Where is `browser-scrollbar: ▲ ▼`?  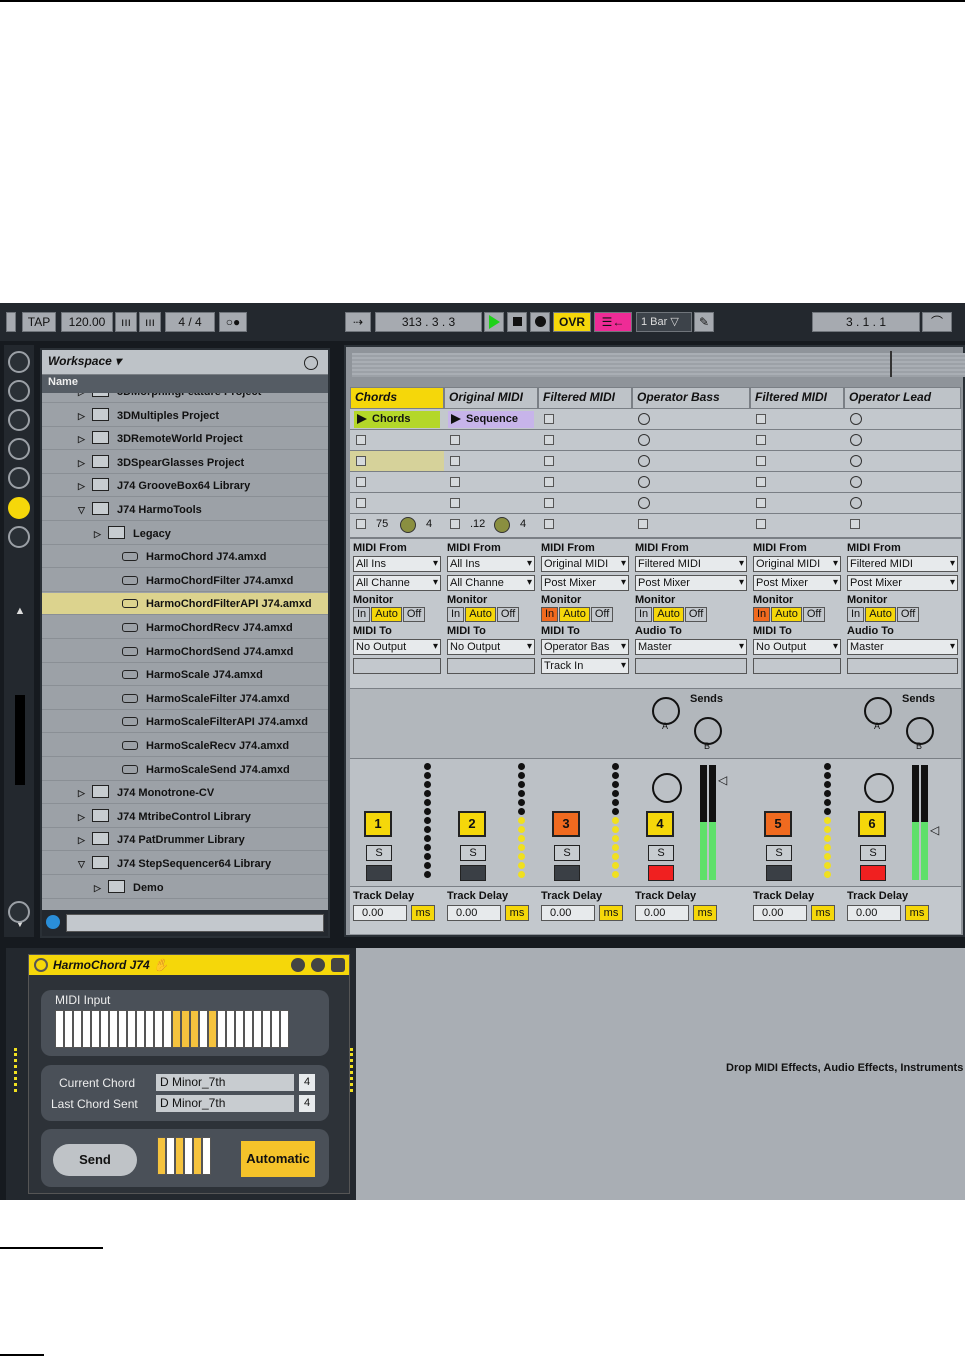 browser-scrollbar: ▲ ▼ is located at coordinates (20, 767).